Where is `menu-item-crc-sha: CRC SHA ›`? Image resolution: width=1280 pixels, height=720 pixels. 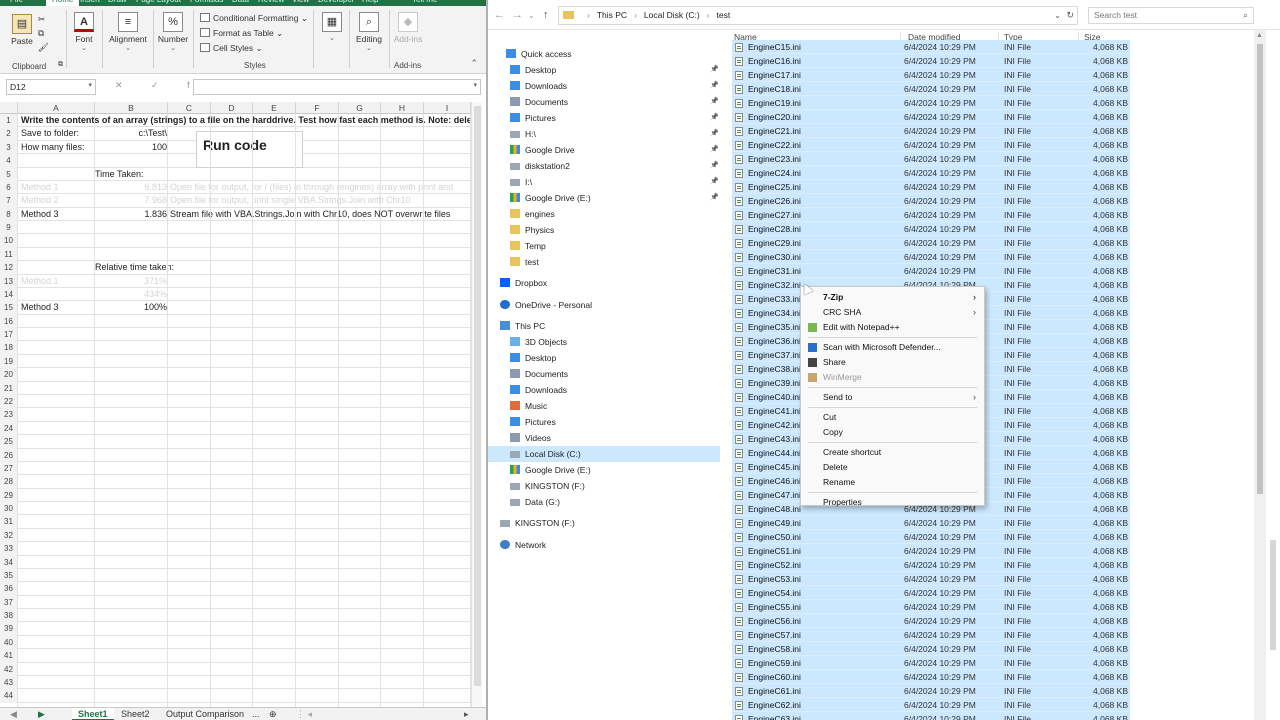 menu-item-crc-sha: CRC SHA › is located at coordinates (892, 312).